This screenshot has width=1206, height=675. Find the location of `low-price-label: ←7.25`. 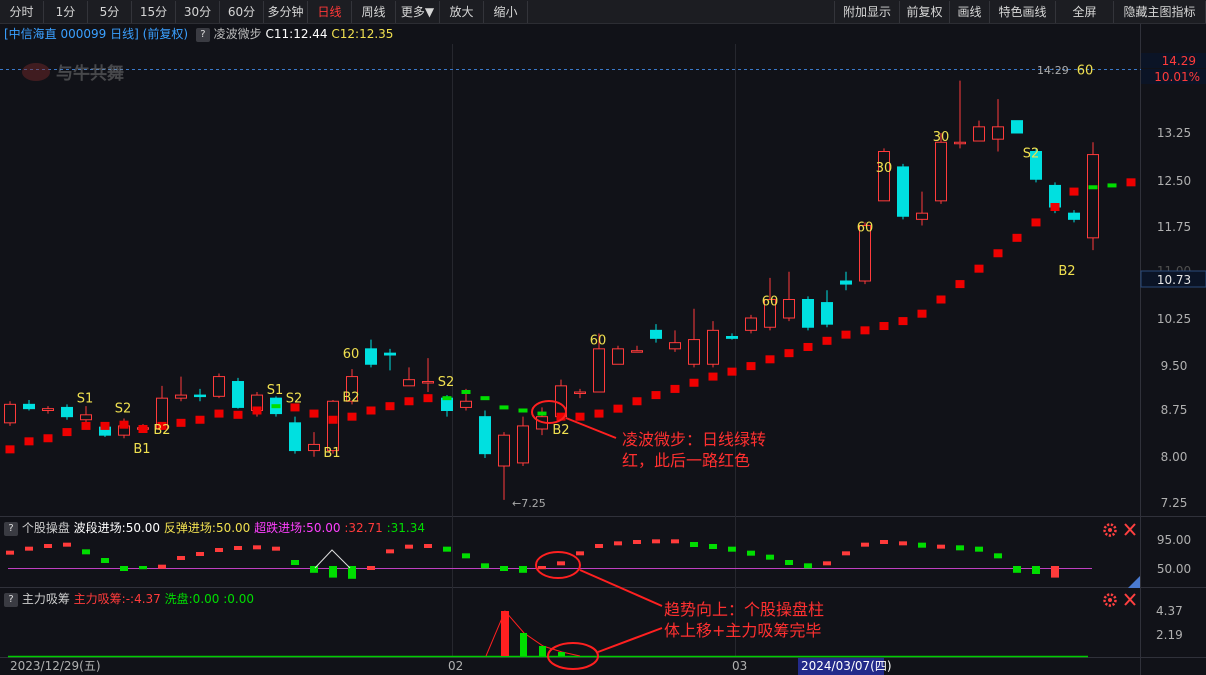

low-price-label: ←7.25 is located at coordinates (529, 503).